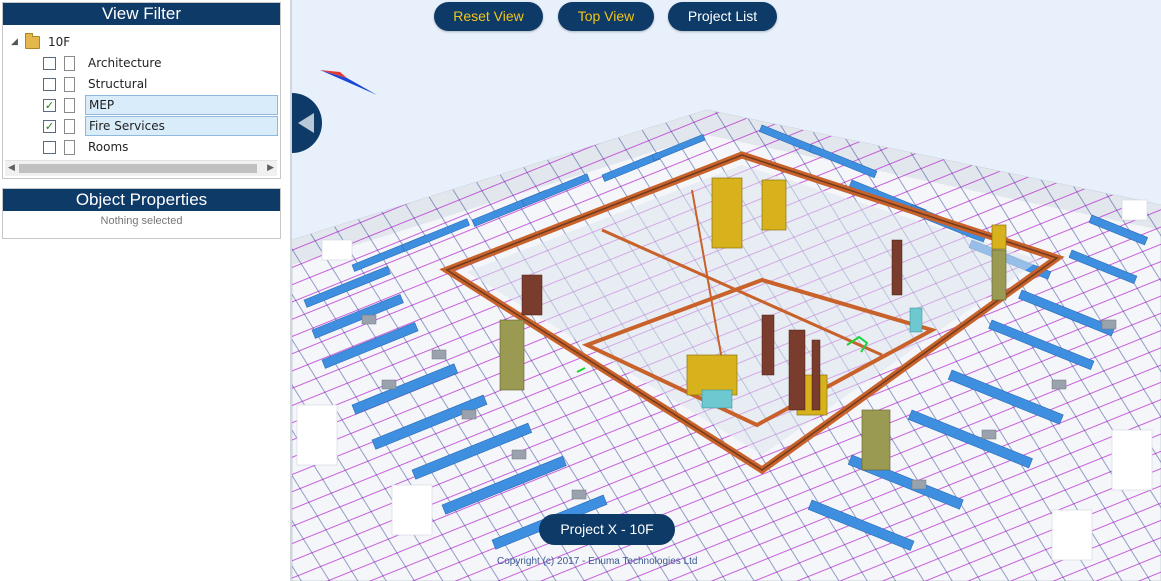 The image size is (1161, 581). What do you see at coordinates (141, 213) in the screenshot?
I see `object-properties-panel: Object Properties Nothing selected` at bounding box center [141, 213].